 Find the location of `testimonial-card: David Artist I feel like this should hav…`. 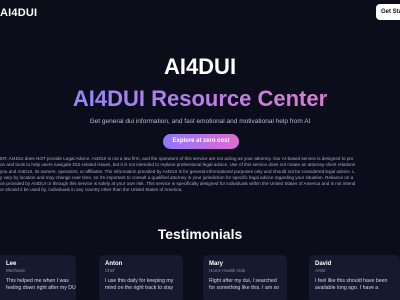

testimonial-card: David Artist I feel like this should hav… is located at coordinates (354, 277).